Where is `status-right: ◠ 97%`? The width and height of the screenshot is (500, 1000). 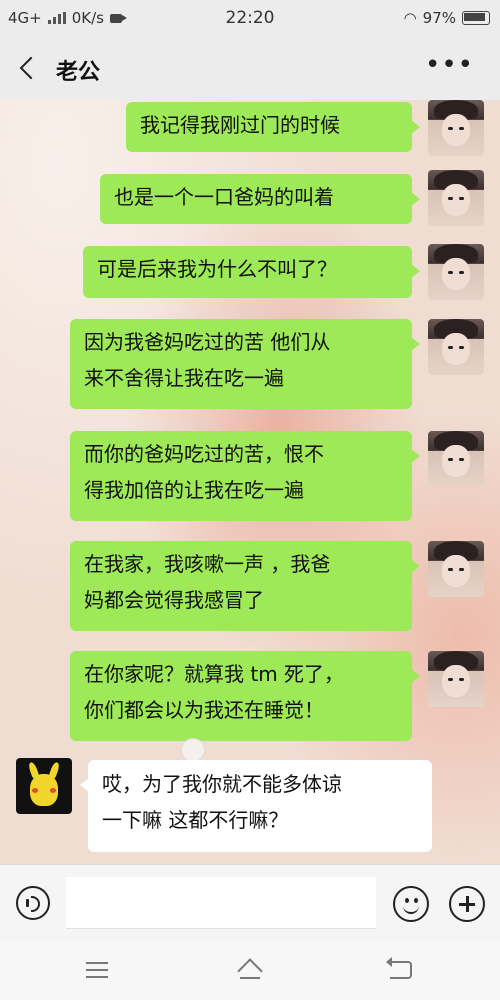 status-right: ◠ 97% is located at coordinates (447, 18).